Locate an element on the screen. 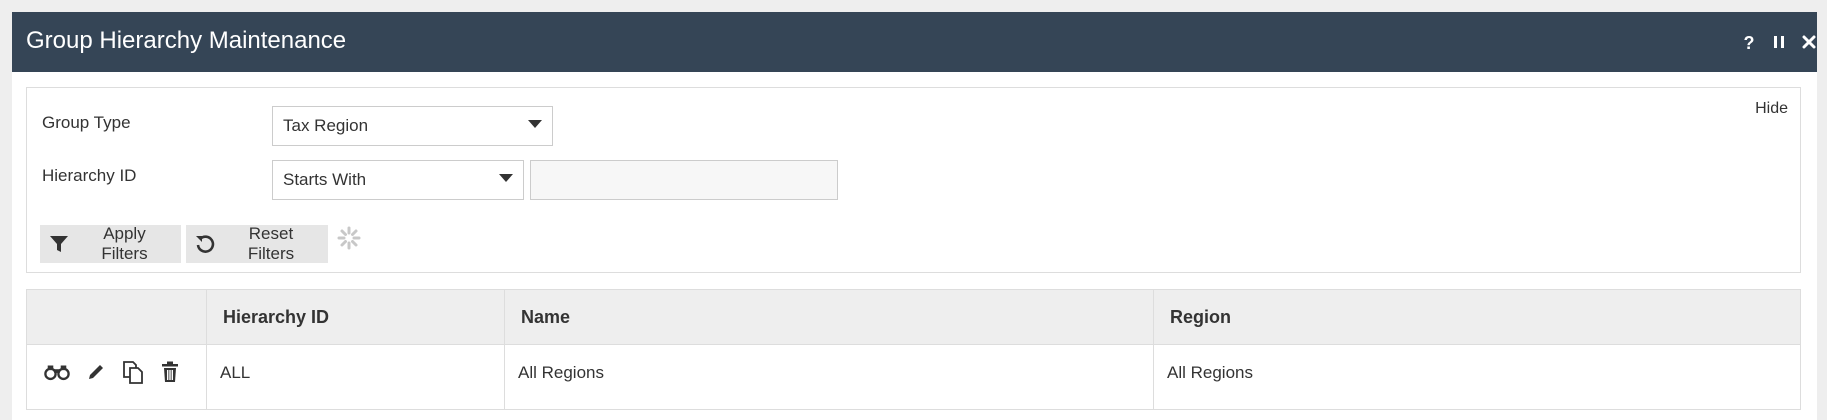 This screenshot has height=420, width=1827. column-header-actions is located at coordinates (117, 317).